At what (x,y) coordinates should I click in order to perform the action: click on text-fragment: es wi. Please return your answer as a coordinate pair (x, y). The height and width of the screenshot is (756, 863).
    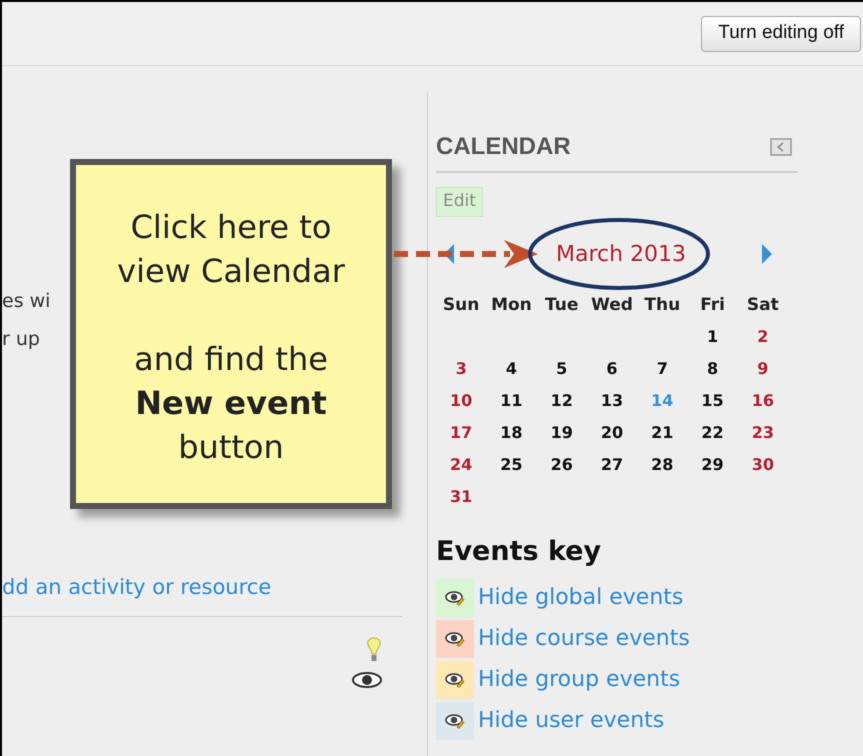
    Looking at the image, I should click on (27, 301).